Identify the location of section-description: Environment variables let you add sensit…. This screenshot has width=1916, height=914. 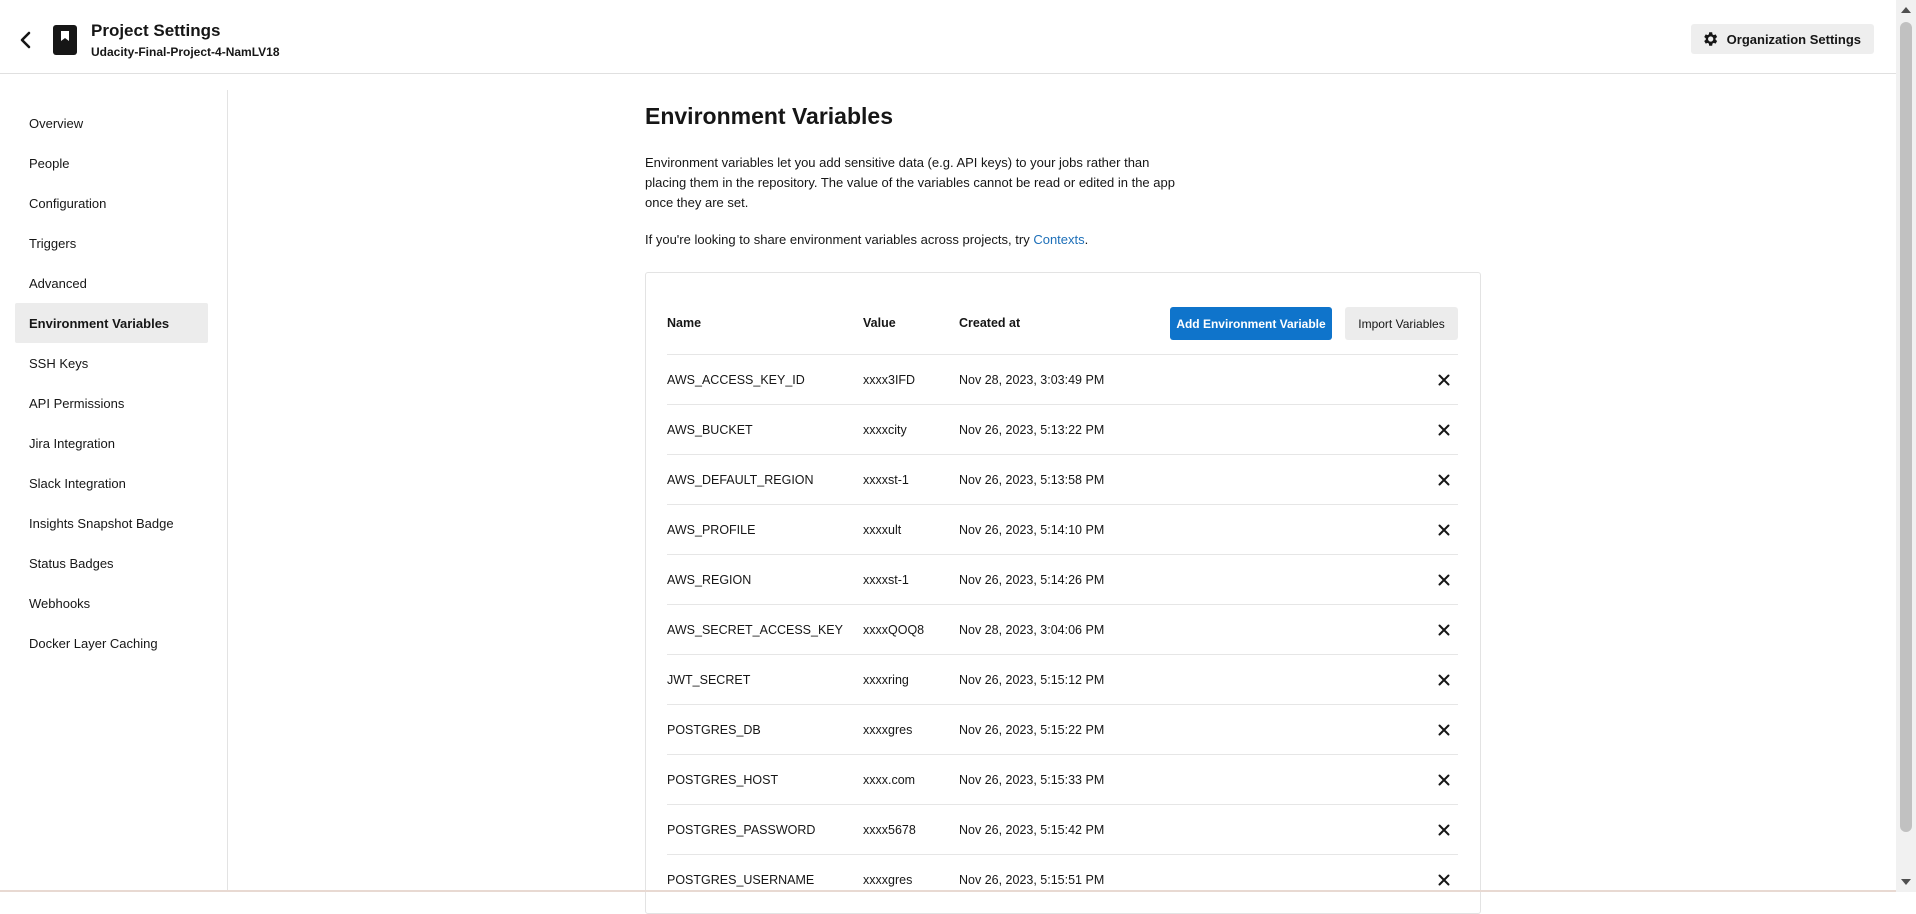
(910, 182).